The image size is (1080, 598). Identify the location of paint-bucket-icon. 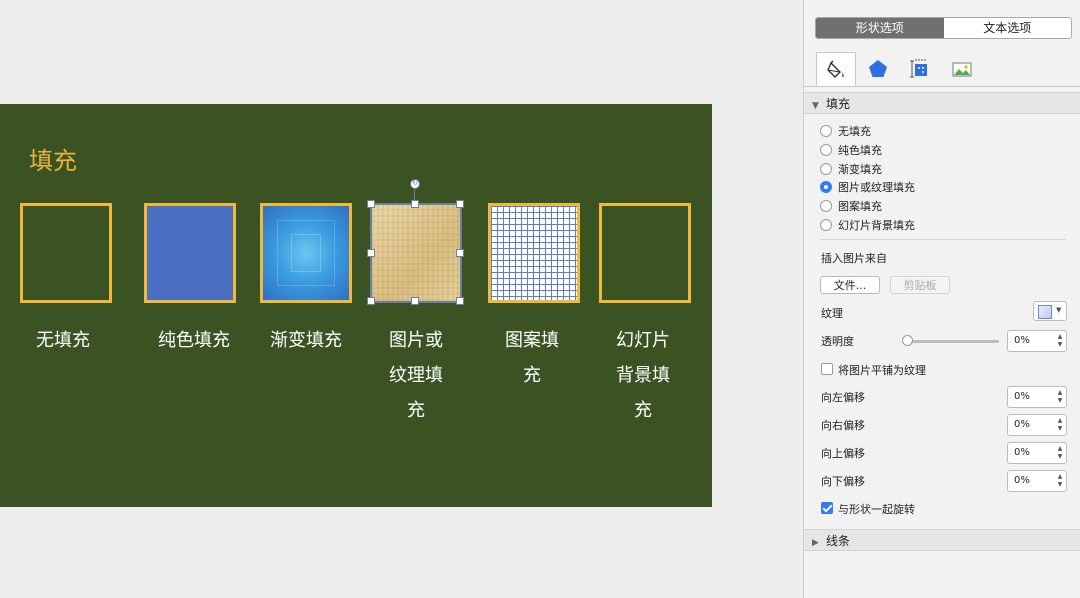
(835, 69).